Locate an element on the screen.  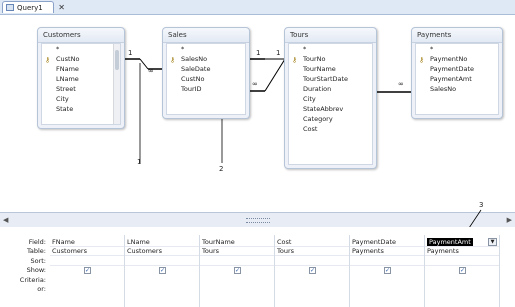
scroll-left-icon: ◀ is located at coordinates (5, 220).